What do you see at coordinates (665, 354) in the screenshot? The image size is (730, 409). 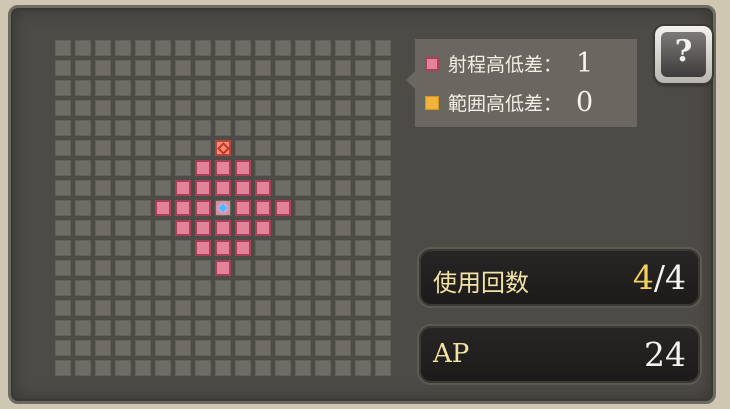 I see `ap-value: 24` at bounding box center [665, 354].